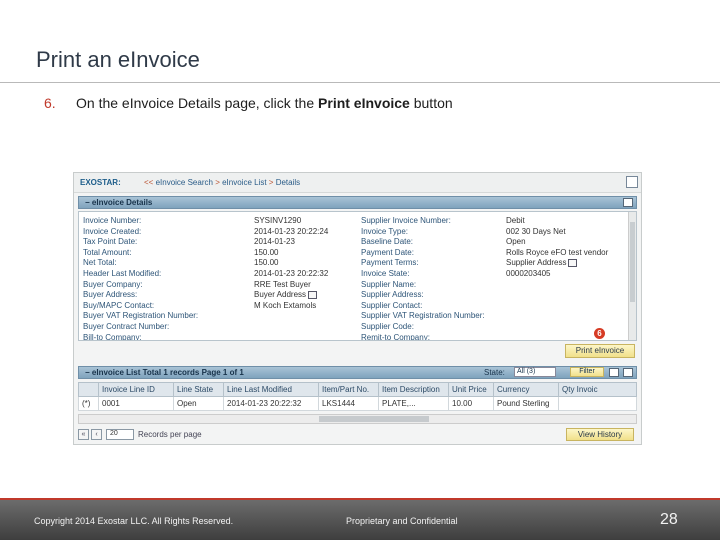 This screenshot has height=540, width=720. What do you see at coordinates (136, 389) in the screenshot?
I see `column-header: Invoice Line ID` at bounding box center [136, 389].